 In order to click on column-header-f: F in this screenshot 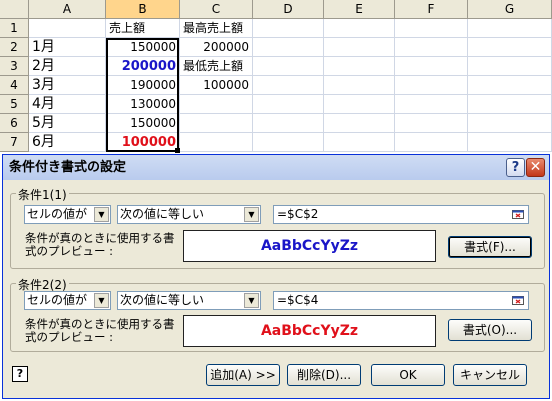, I will do `click(431, 9)`.